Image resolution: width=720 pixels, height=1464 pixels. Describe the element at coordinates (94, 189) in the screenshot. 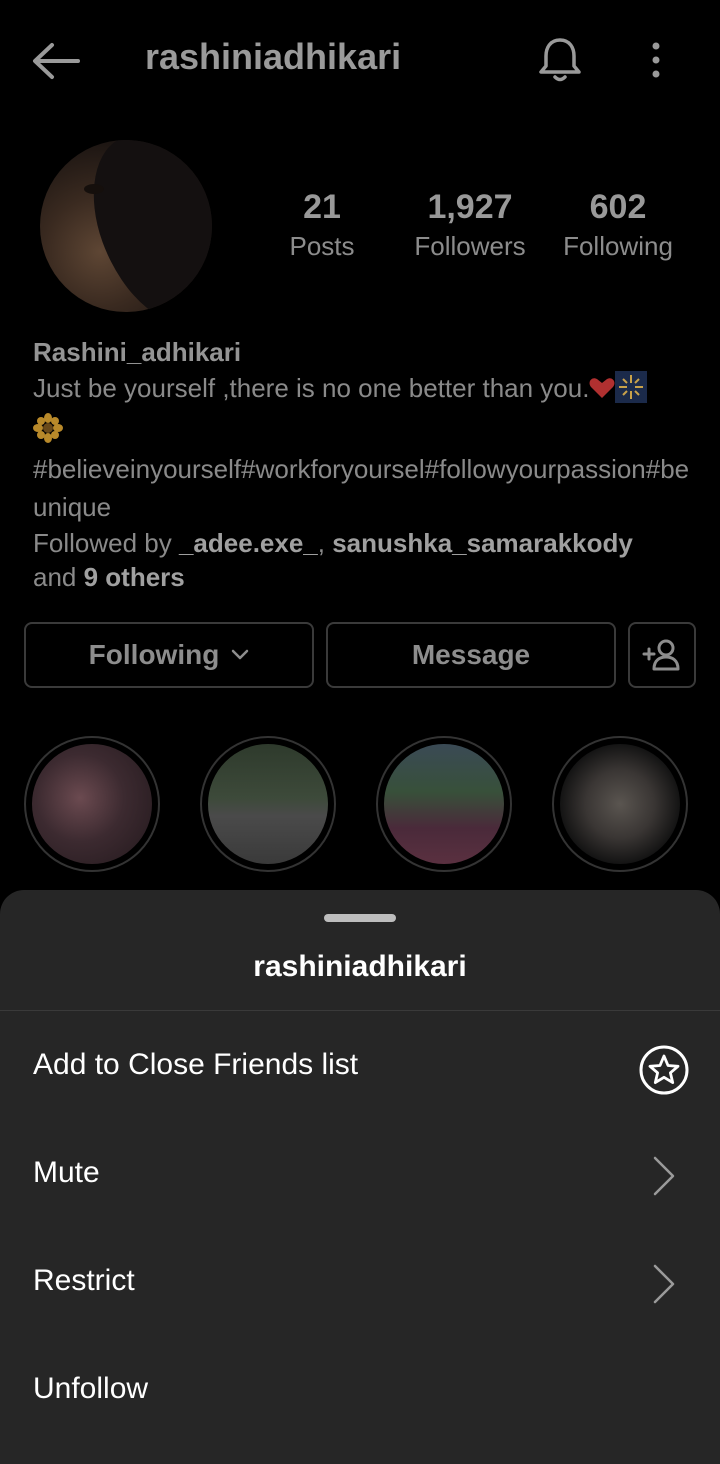

I see `avatar-eye-shape` at that location.